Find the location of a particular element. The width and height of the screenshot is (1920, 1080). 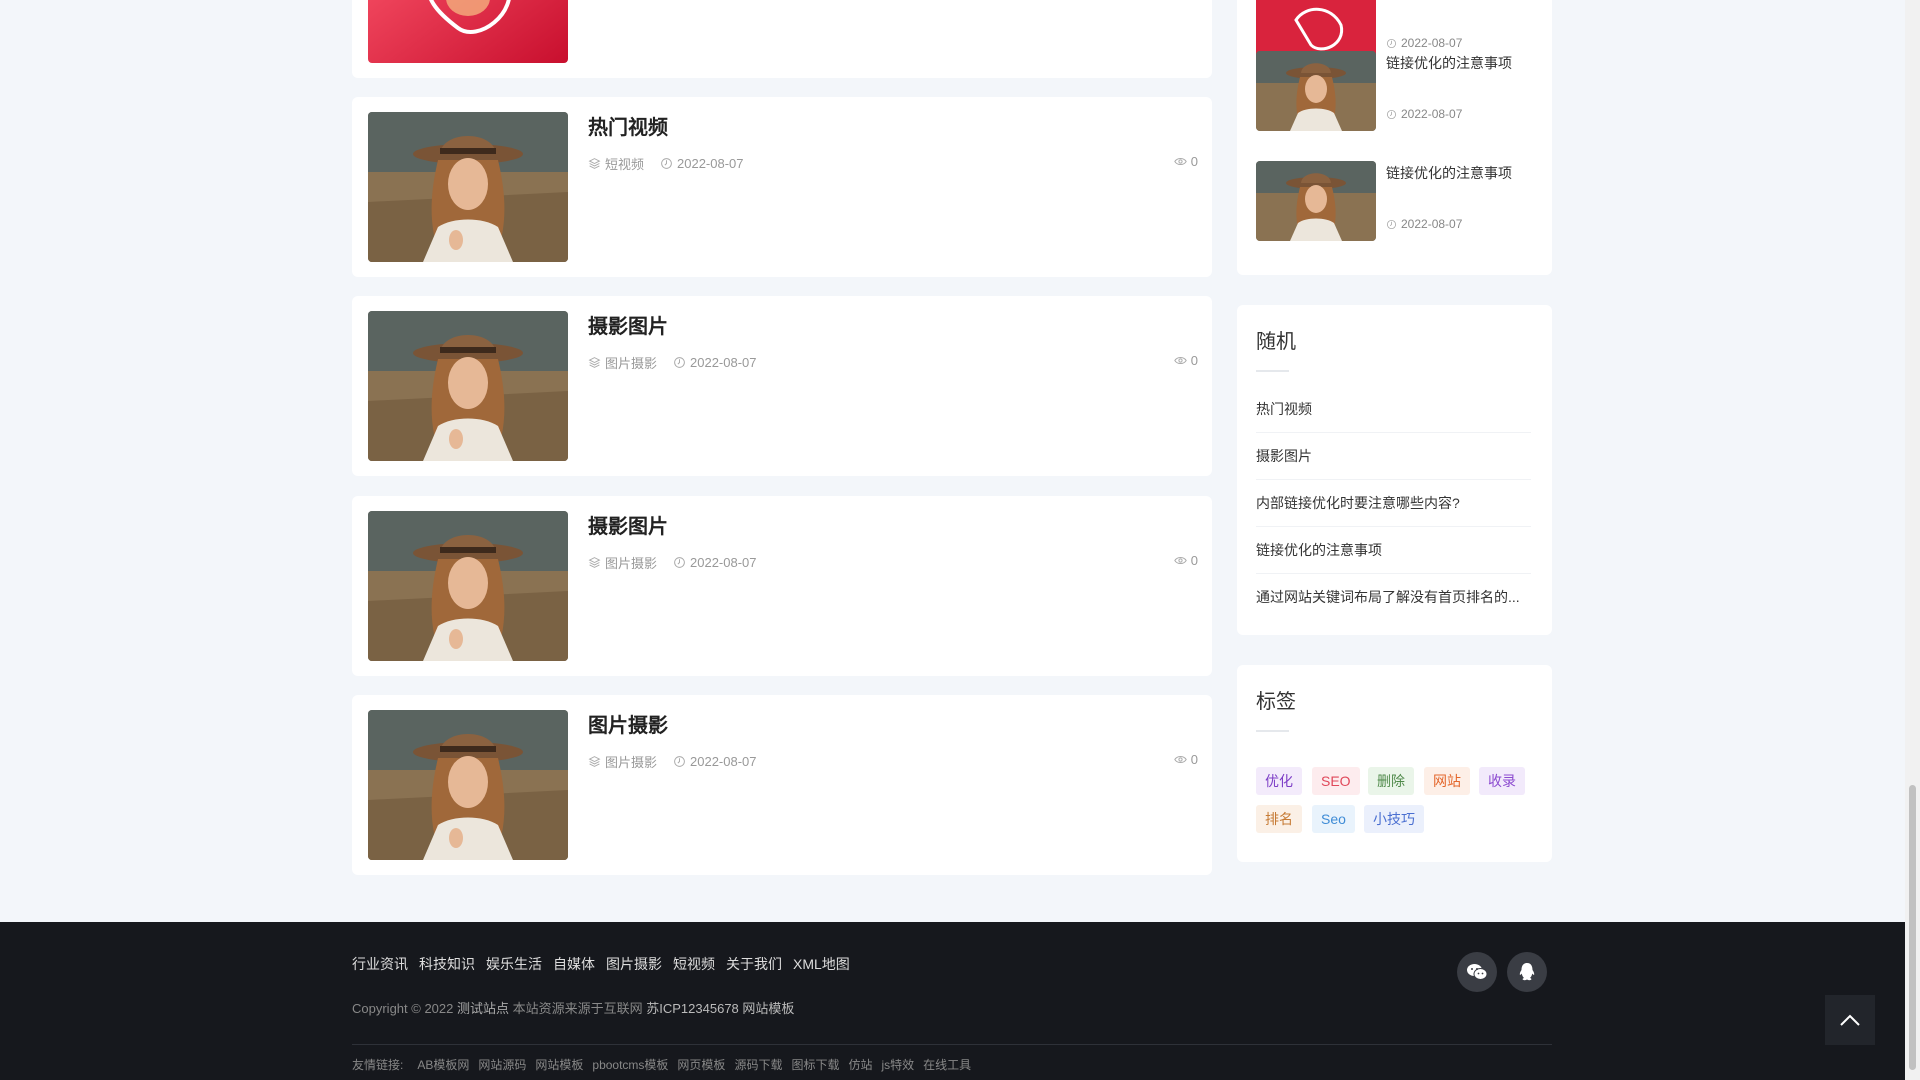

post-card: 热门视频 短视频 2022-08-07 0 is located at coordinates (782, 187).